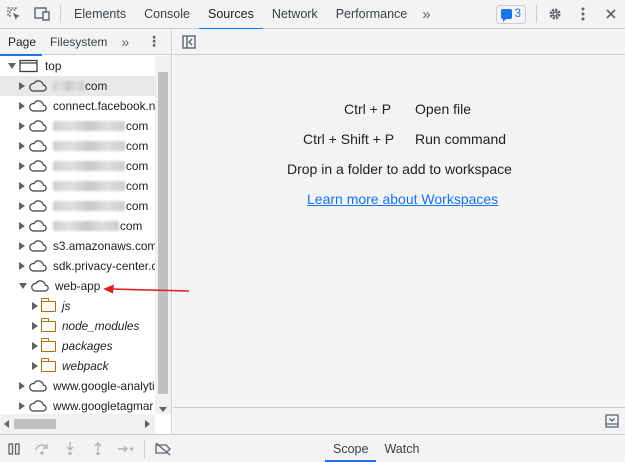 This screenshot has width=625, height=462. Describe the element at coordinates (14, 448) in the screenshot. I see `pause-icon` at that location.